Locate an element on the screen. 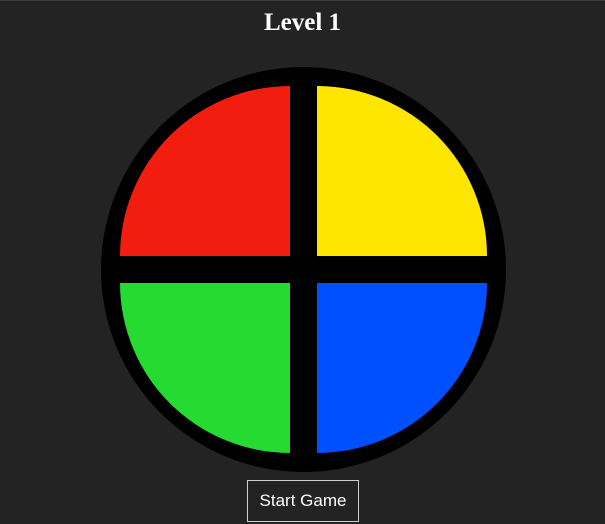  green-pad is located at coordinates (205, 368).